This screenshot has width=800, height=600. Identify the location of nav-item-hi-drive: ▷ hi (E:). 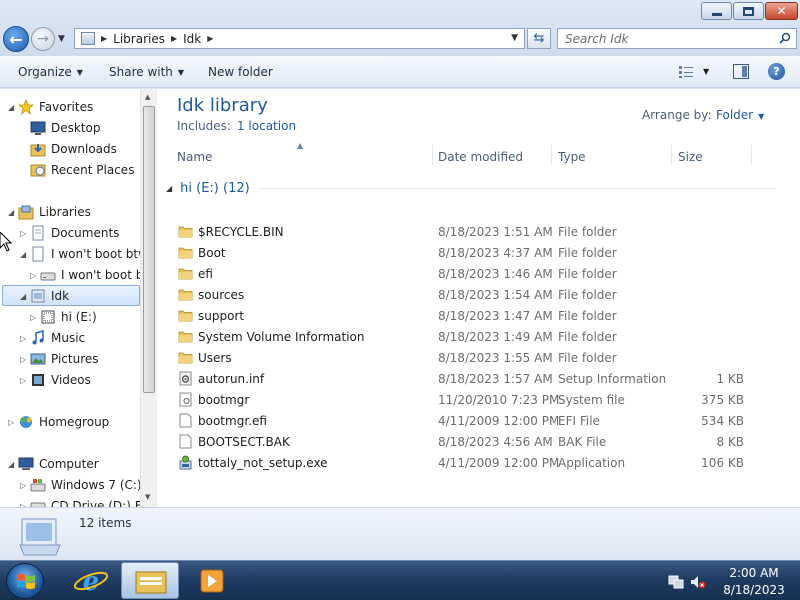
(63, 317).